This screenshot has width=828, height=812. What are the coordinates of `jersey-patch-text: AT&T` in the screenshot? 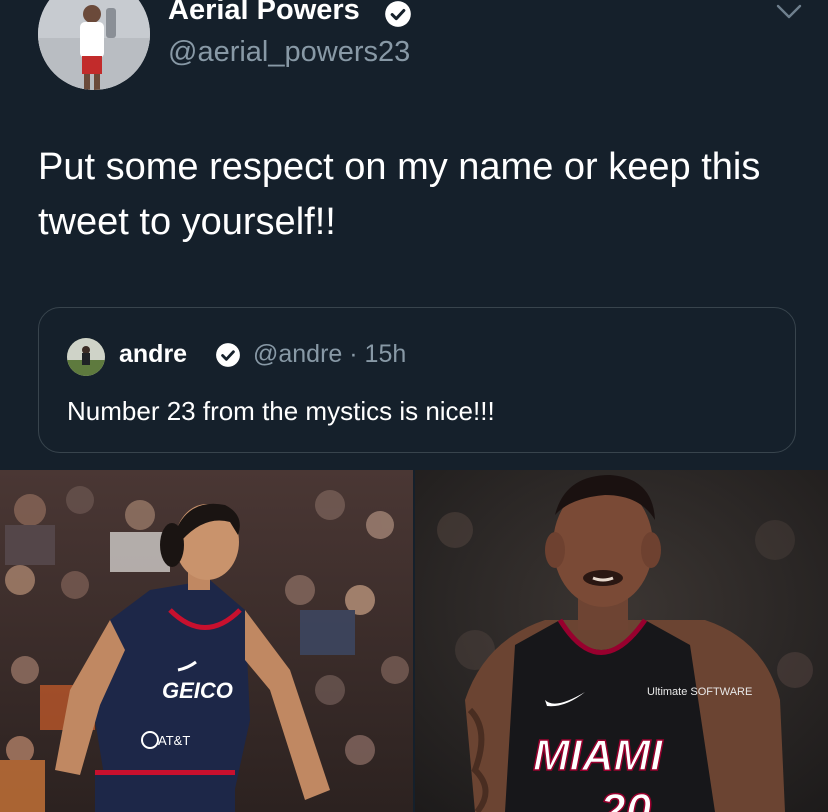 It's located at (174, 740).